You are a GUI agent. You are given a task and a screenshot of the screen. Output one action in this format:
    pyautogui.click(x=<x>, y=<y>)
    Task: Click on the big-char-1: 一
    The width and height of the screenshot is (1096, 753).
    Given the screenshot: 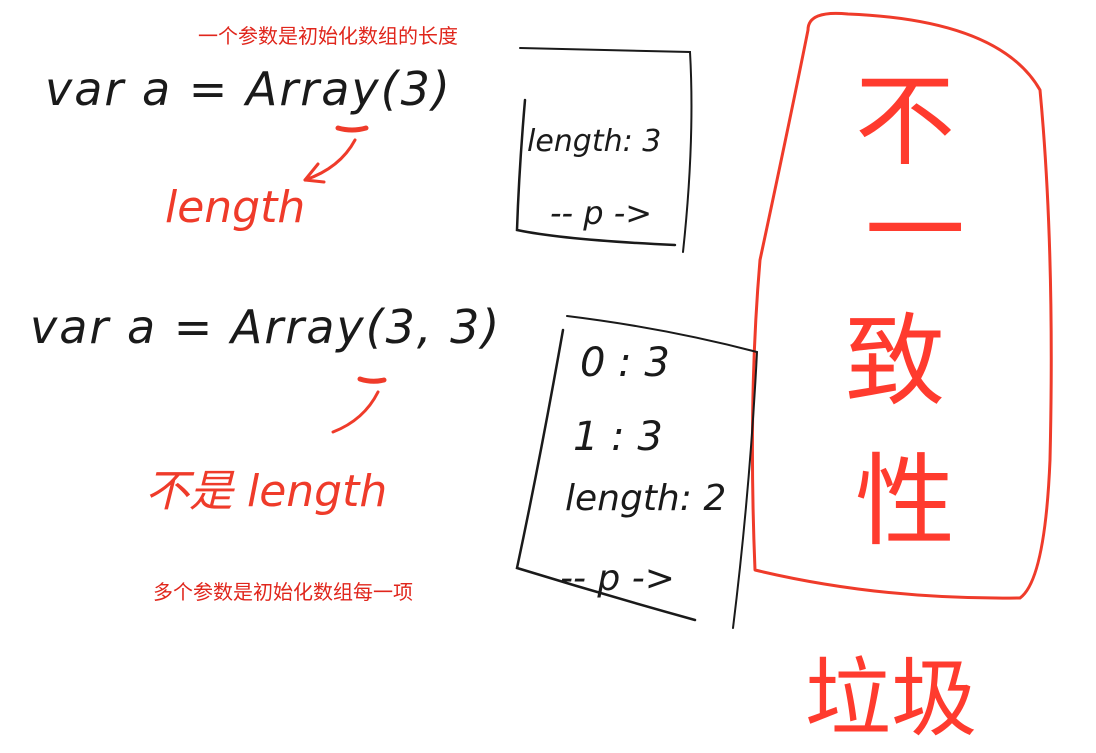 What is the action you would take?
    pyautogui.click(x=915, y=231)
    